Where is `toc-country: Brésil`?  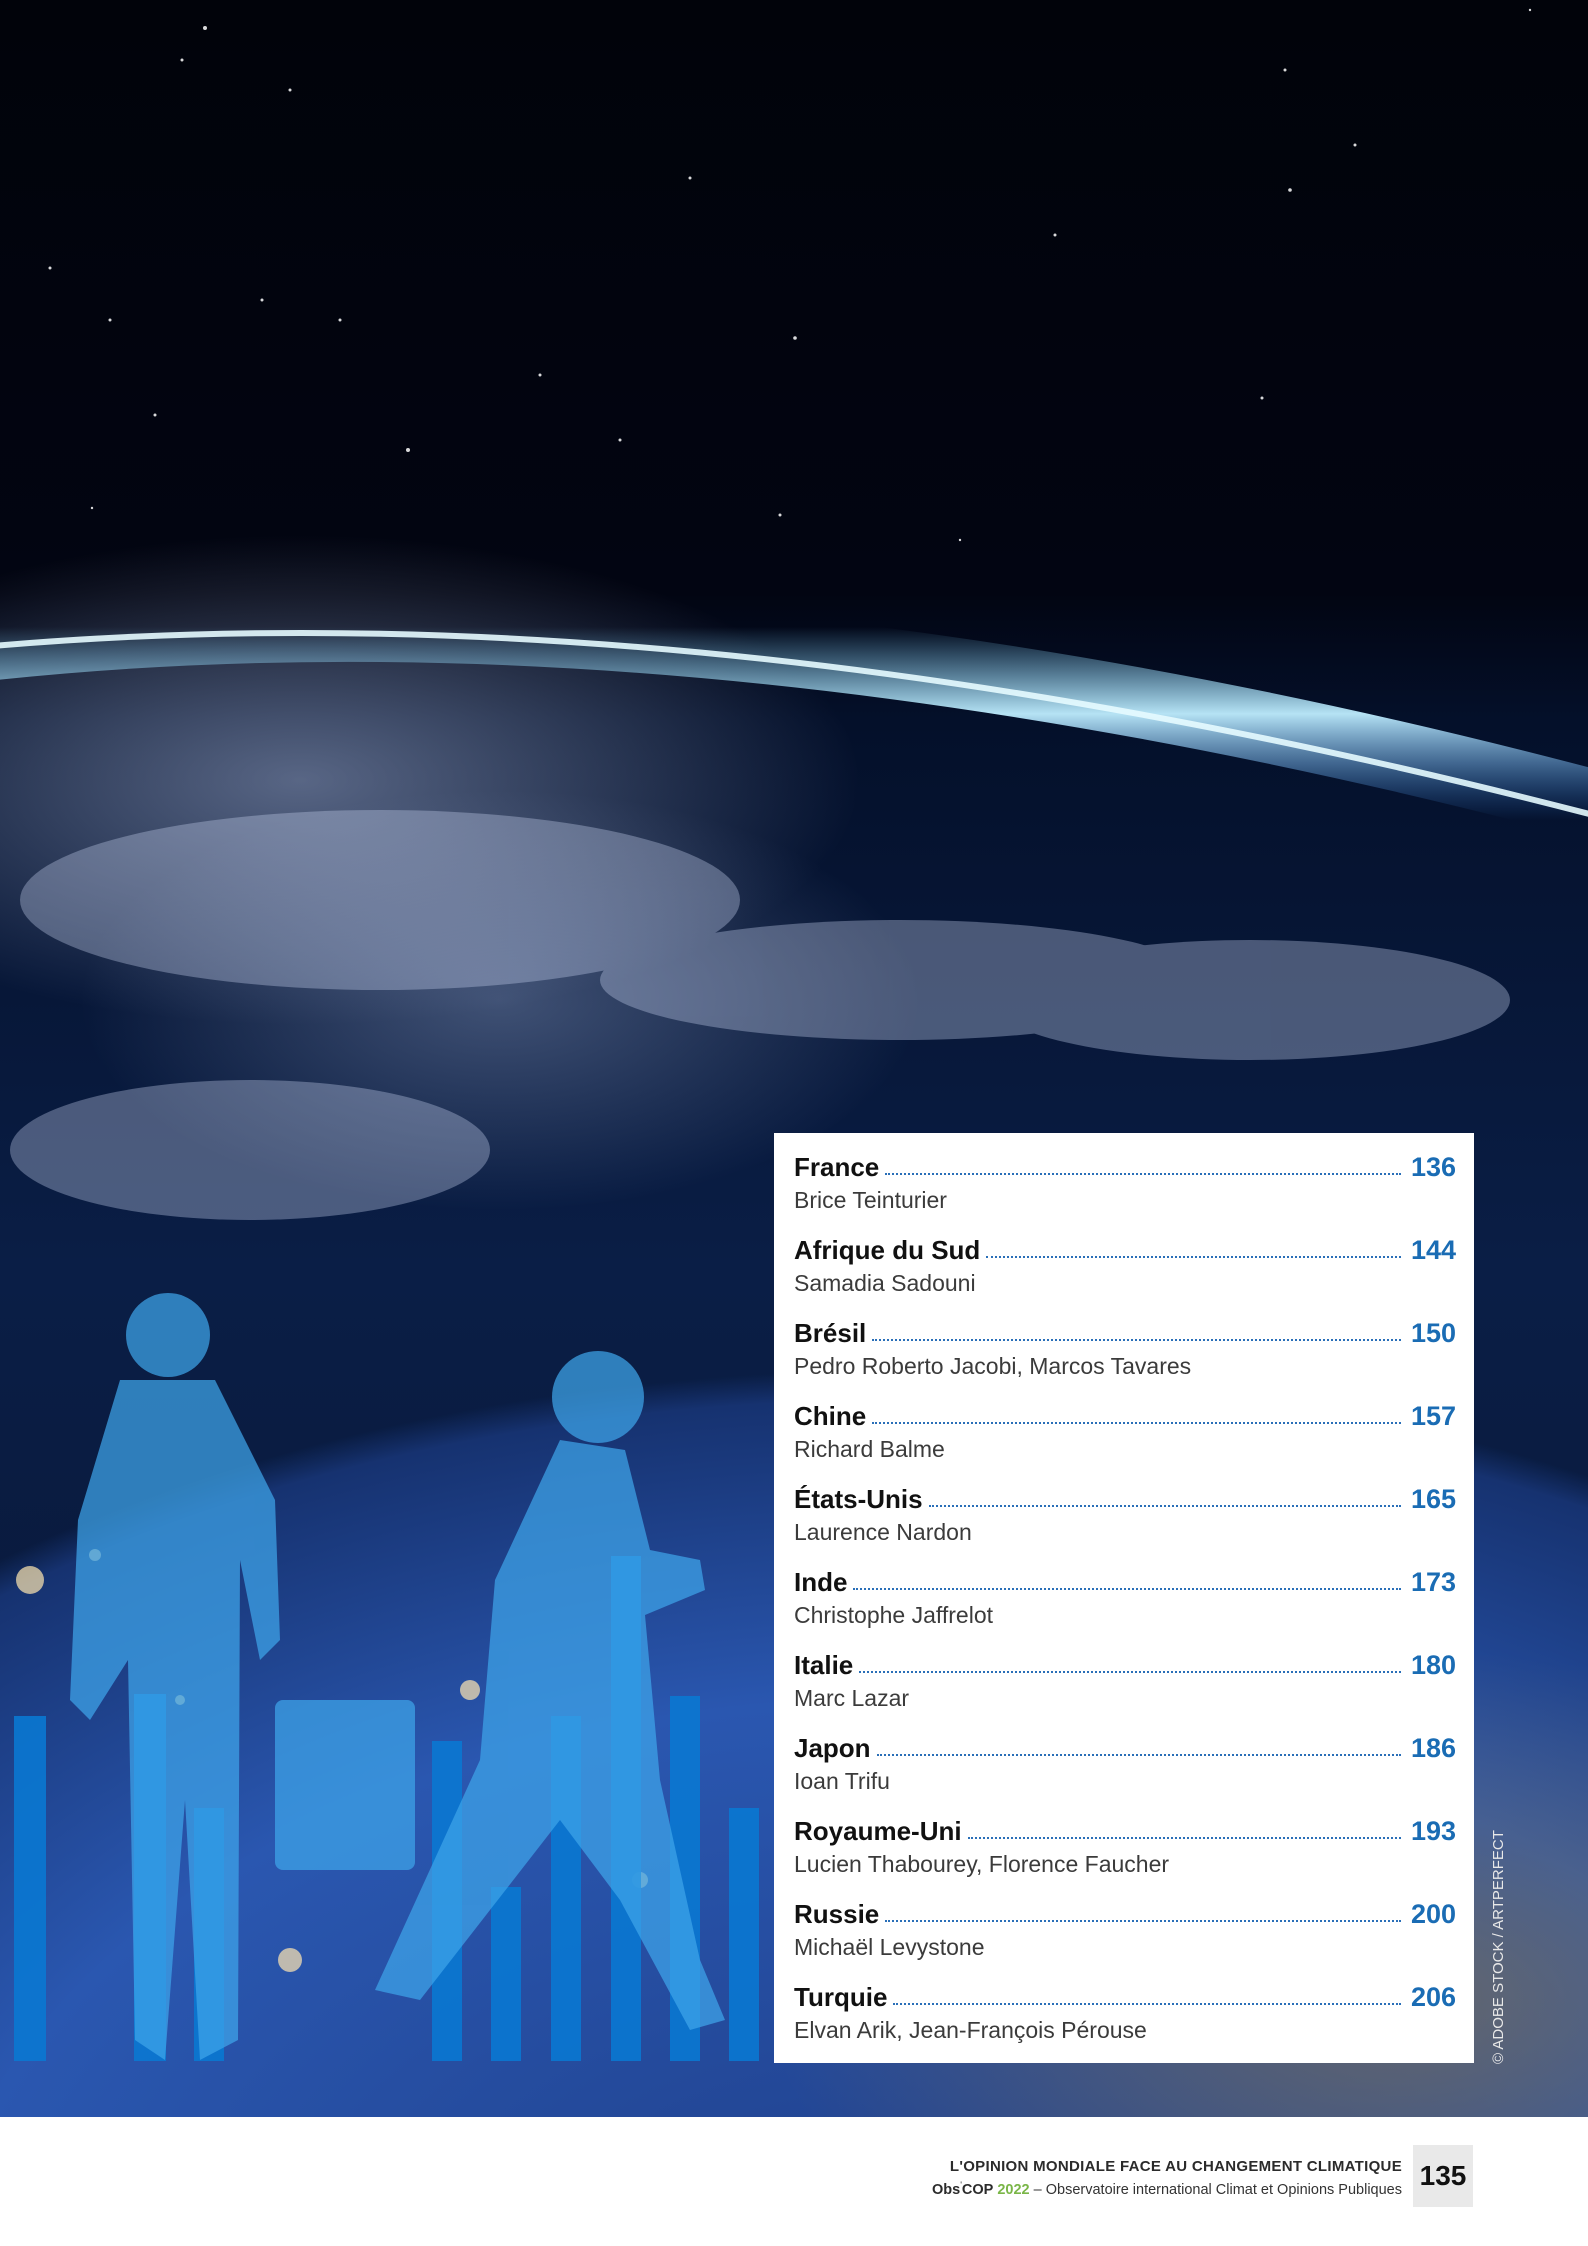
toc-country: Brésil is located at coordinates (830, 1333).